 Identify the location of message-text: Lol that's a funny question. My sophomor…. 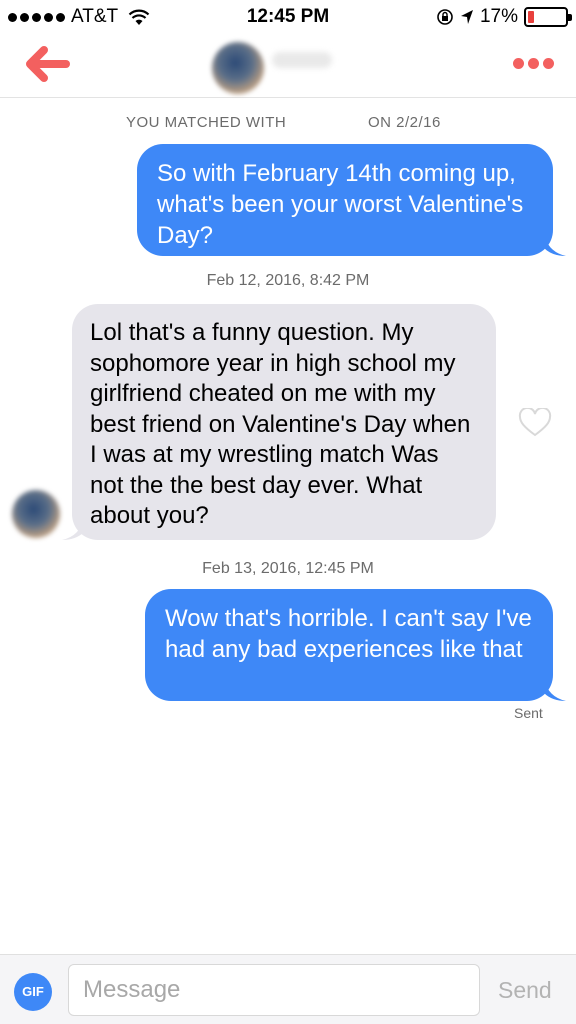
(280, 424).